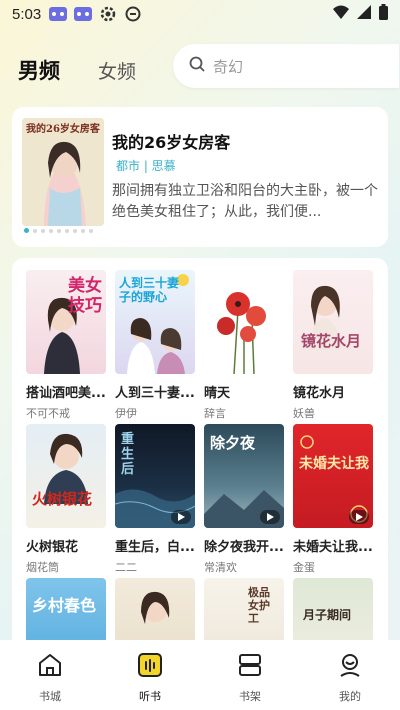 This screenshot has width=400, height=710. I want to click on book-cover: 人到三十妻子的野心, so click(155, 322).